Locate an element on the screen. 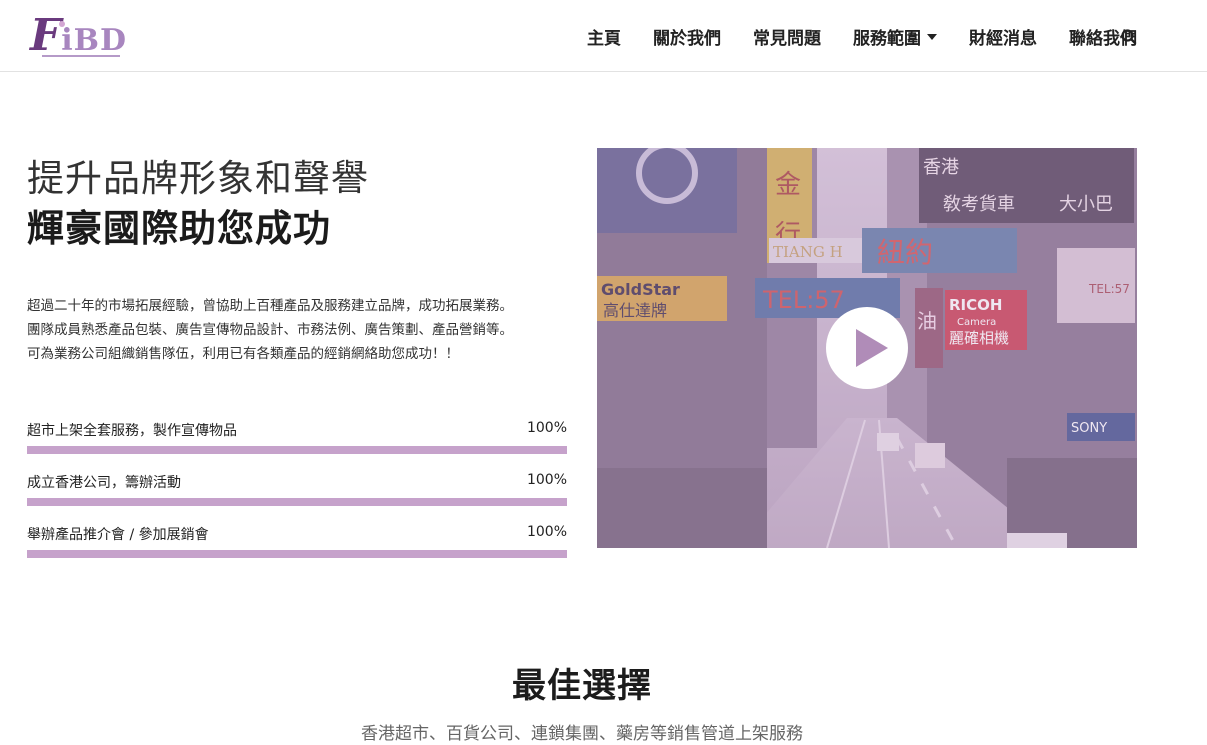 Image resolution: width=1207 pixels, height=745 pixels. nav-label: 關於我們 is located at coordinates (687, 38).